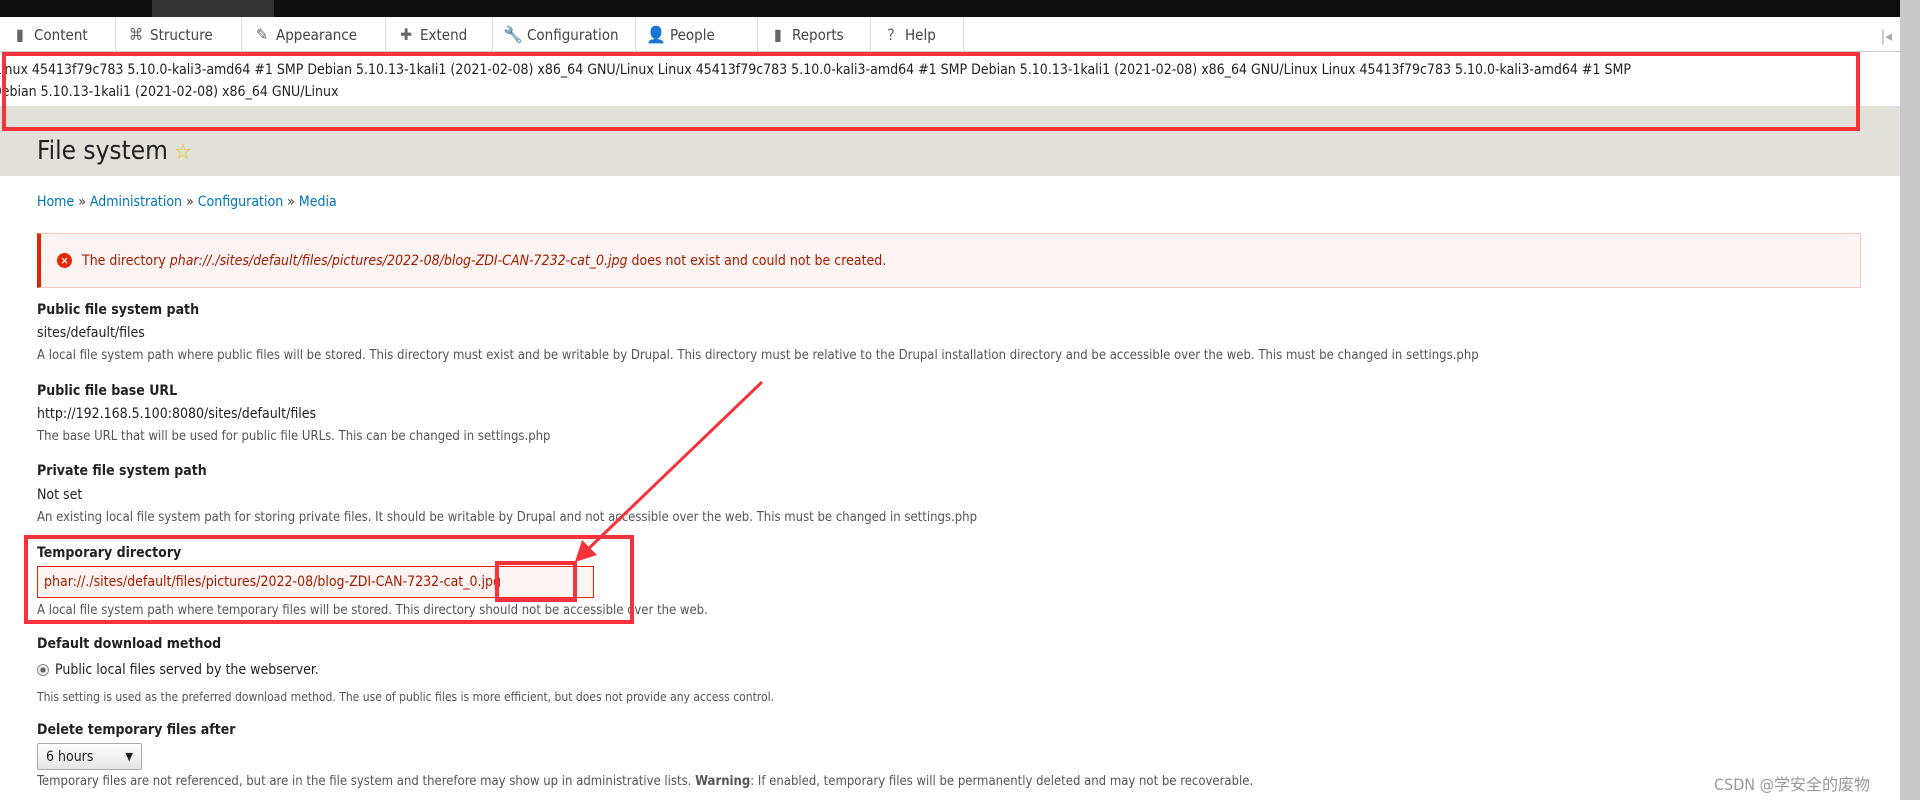 This screenshot has height=800, width=1920. I want to click on annotation-arrow, so click(669, 471).